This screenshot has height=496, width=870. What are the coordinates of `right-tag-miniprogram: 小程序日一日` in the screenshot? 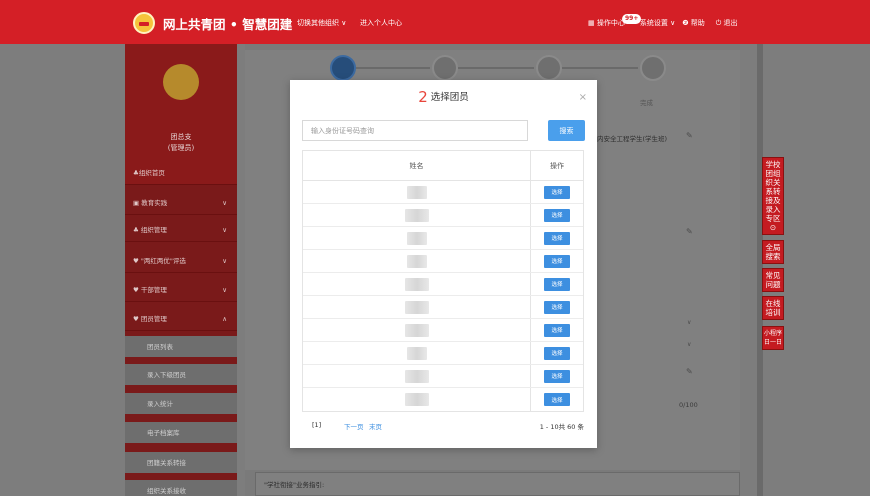 It's located at (773, 338).